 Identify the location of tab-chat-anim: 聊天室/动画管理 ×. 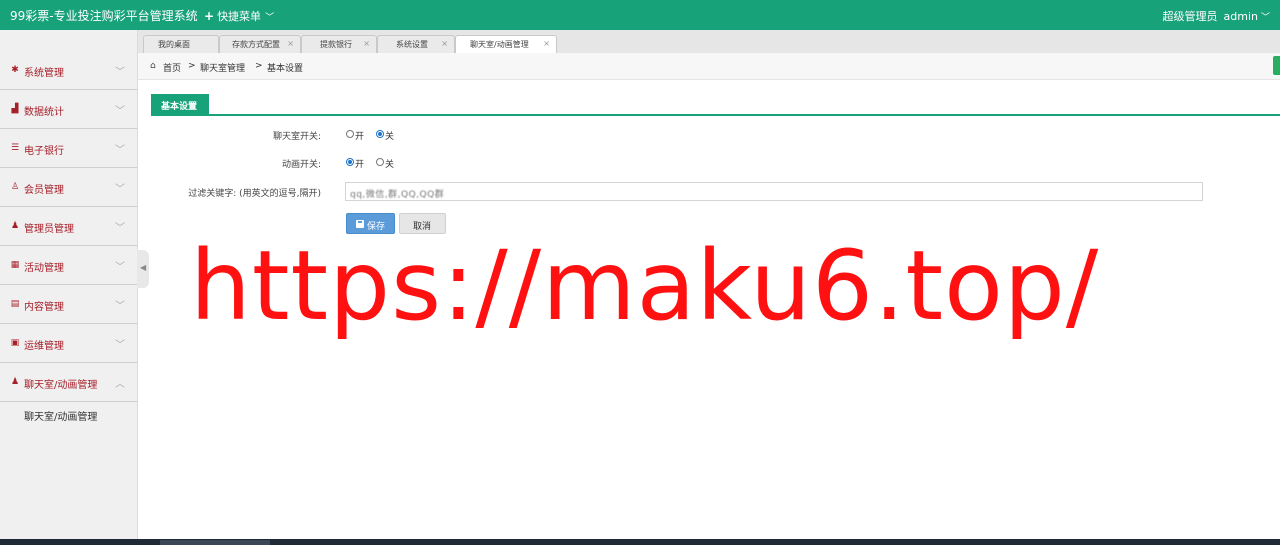
(506, 44).